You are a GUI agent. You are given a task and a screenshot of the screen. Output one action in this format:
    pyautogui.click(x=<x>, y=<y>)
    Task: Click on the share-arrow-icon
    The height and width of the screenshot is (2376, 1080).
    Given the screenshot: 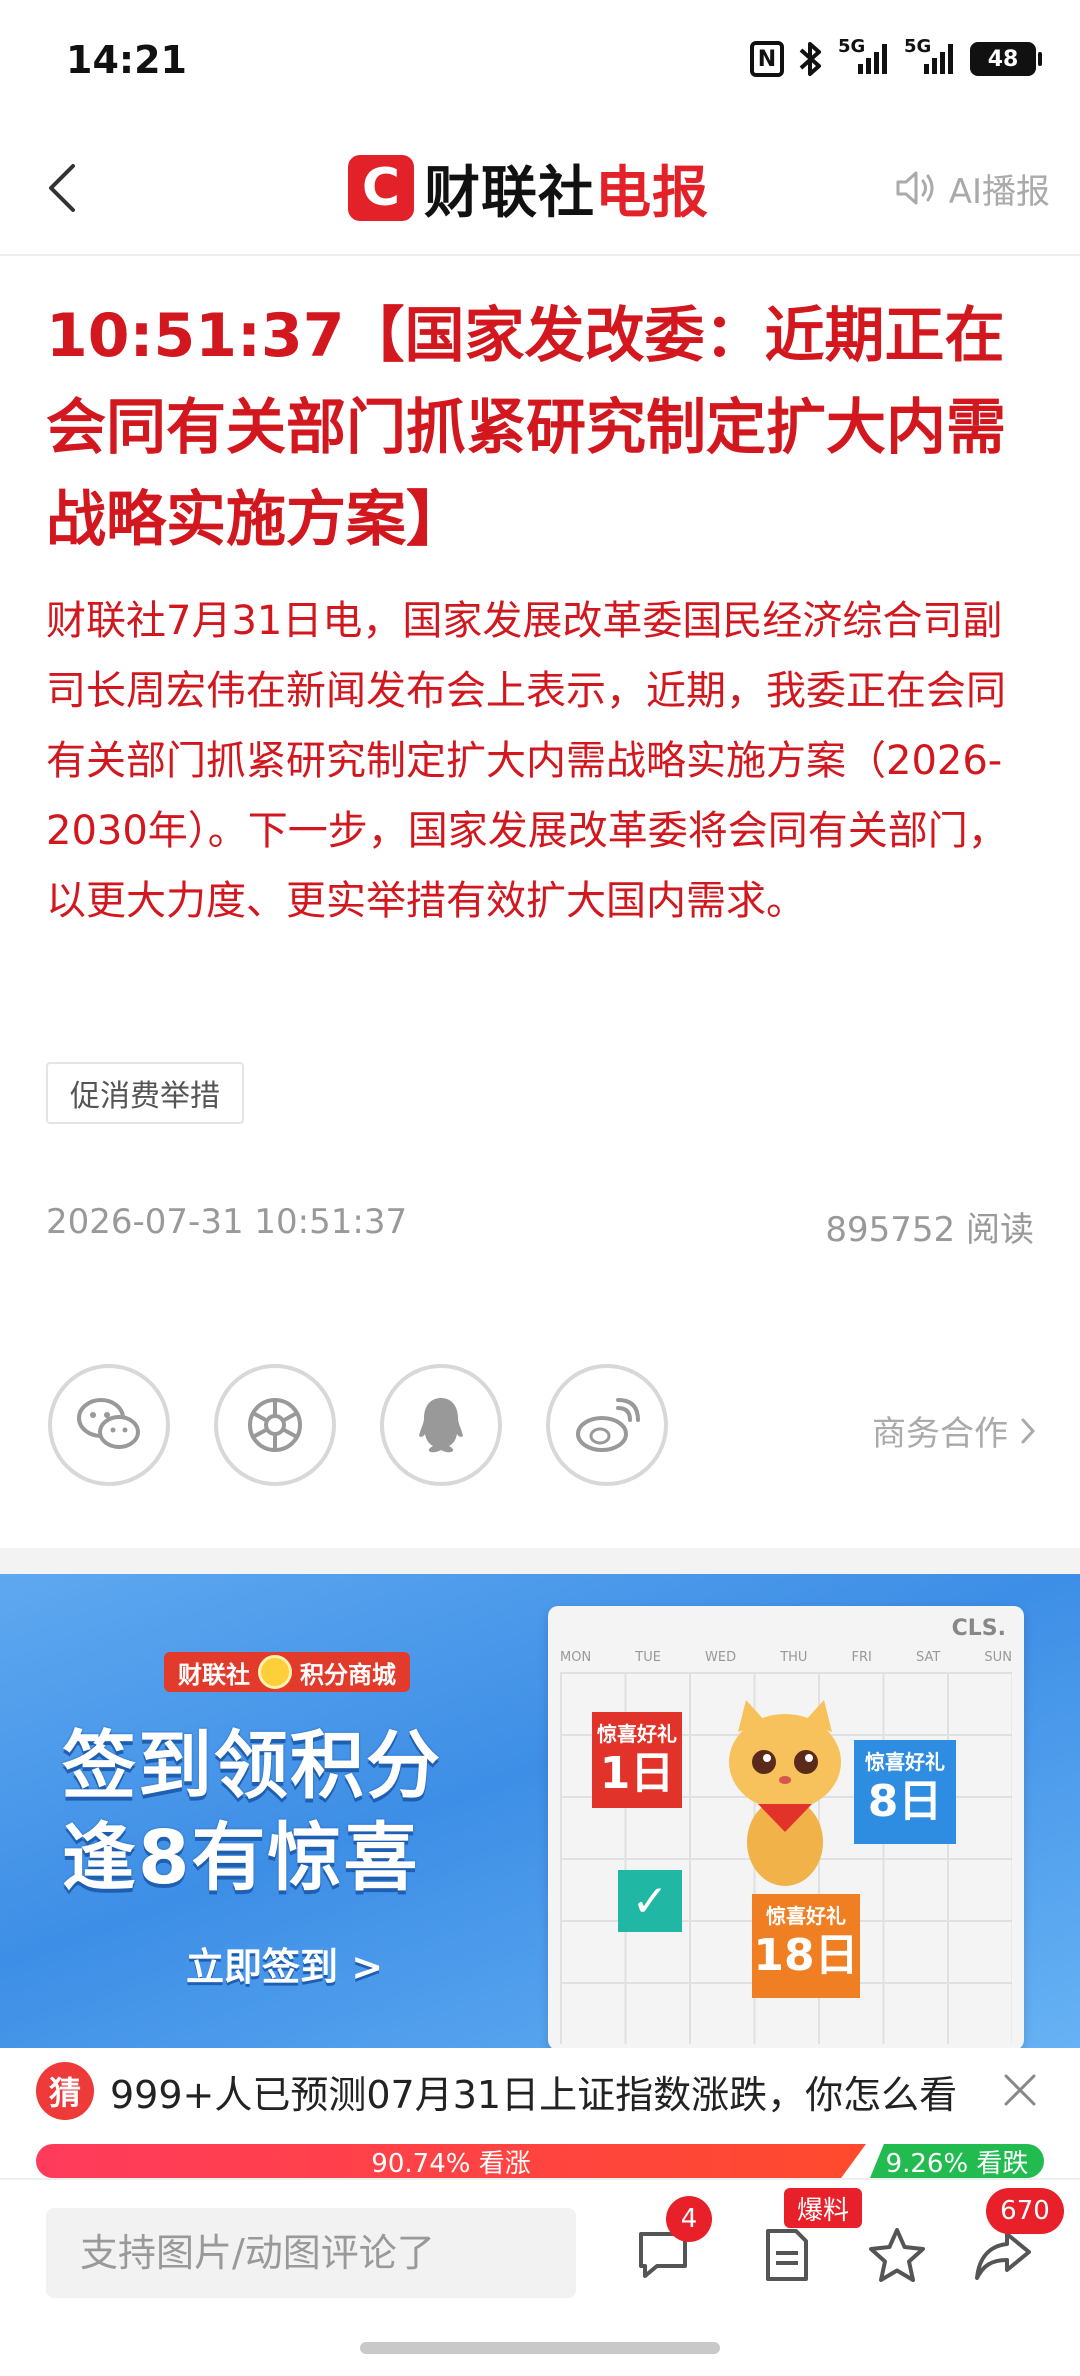 What is the action you would take?
    pyautogui.click(x=1003, y=2256)
    